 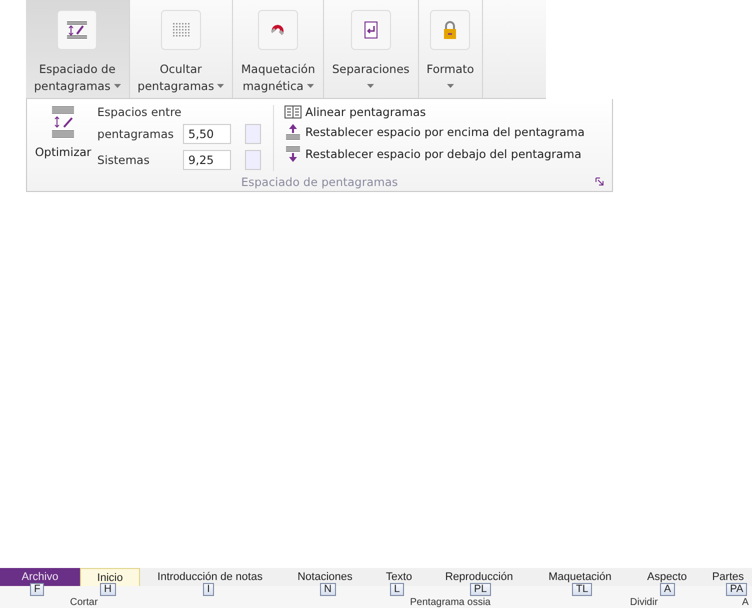 What do you see at coordinates (737, 589) in the screenshot?
I see `key-tip: PA` at bounding box center [737, 589].